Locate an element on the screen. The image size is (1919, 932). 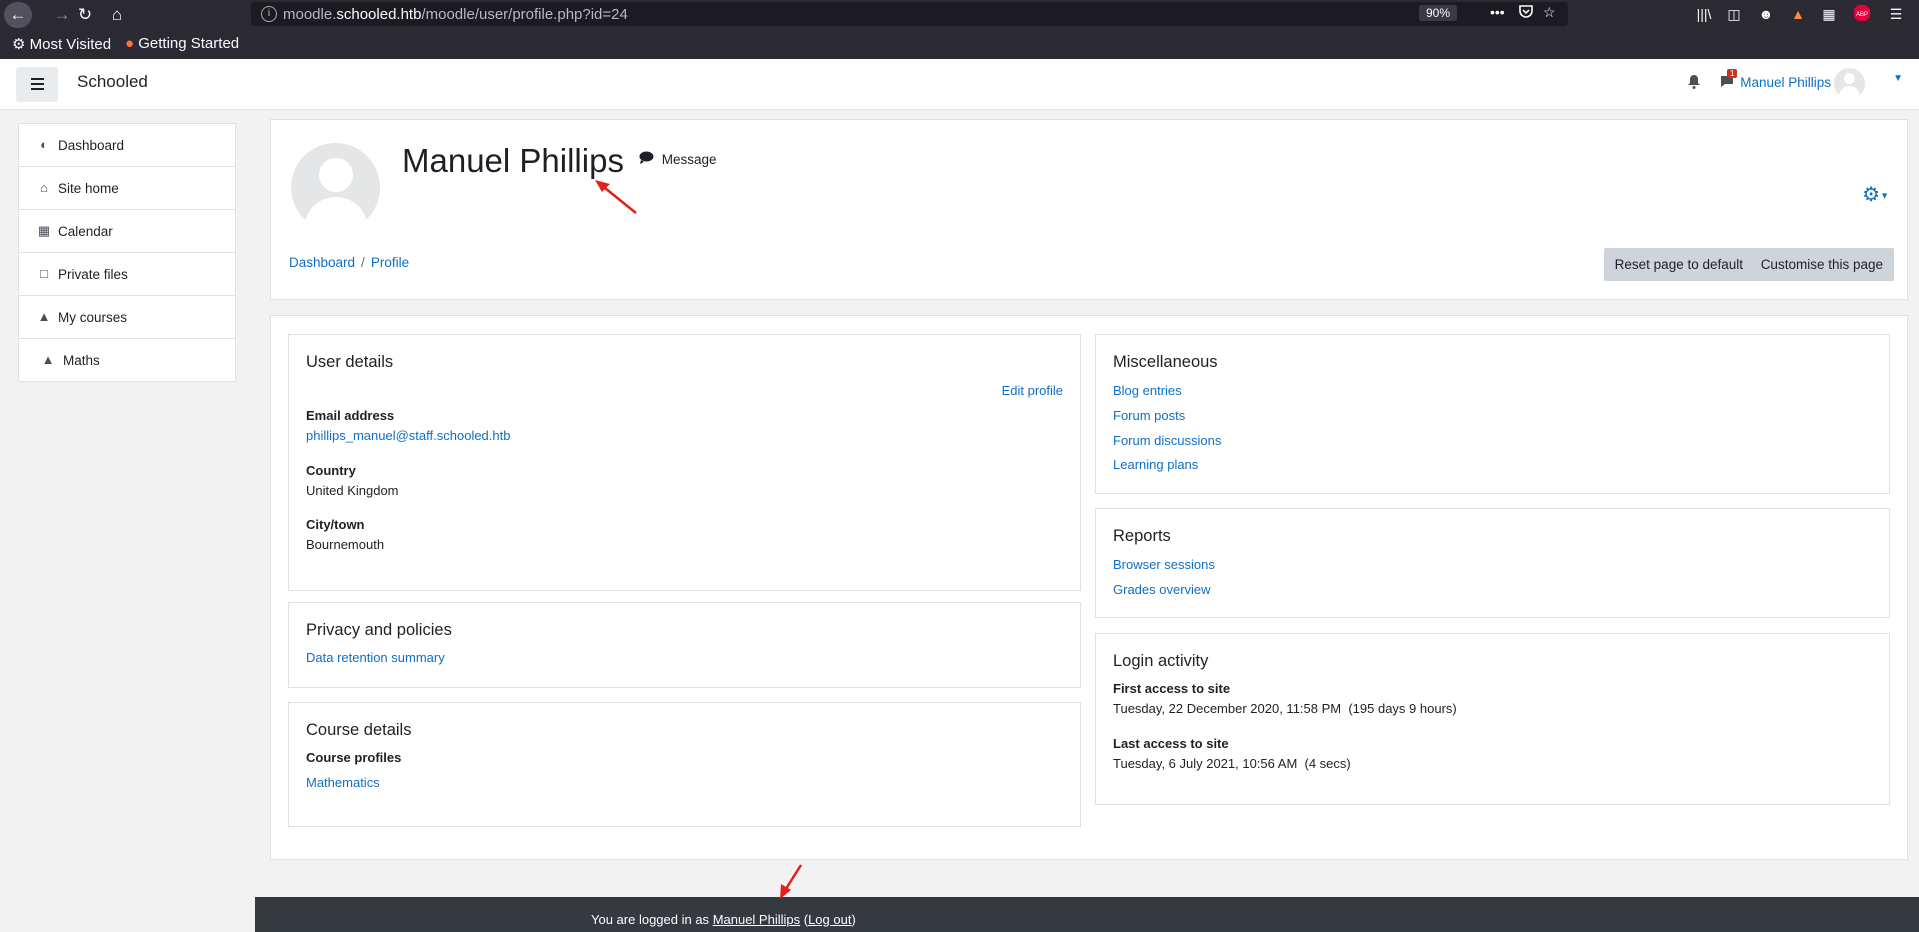
breadcrumb-profile: Profile is located at coordinates (390, 262).